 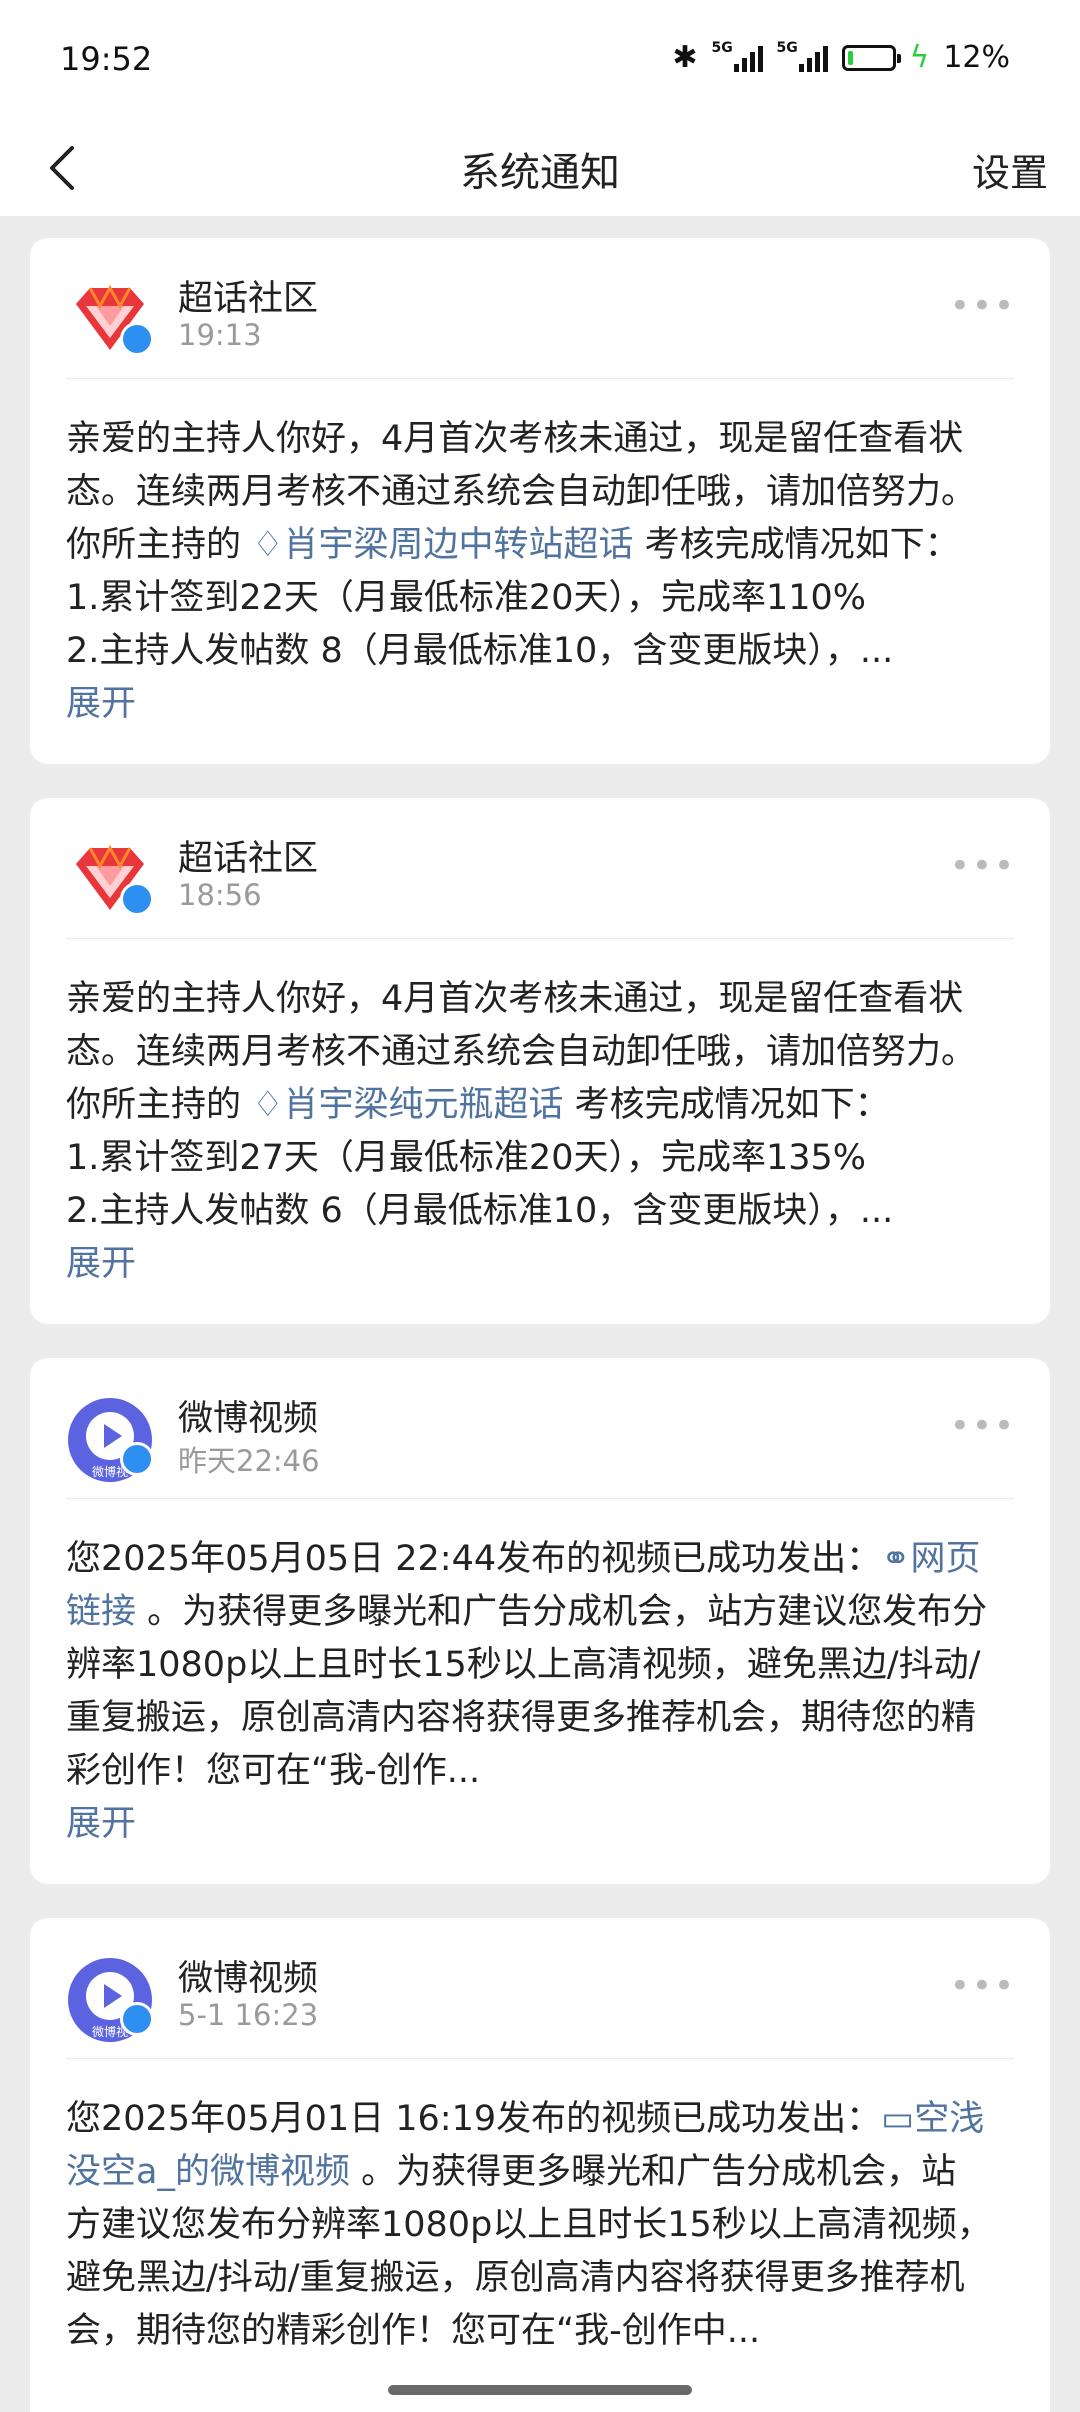 What do you see at coordinates (249, 1461) in the screenshot?
I see `message-time: 昨天22:46` at bounding box center [249, 1461].